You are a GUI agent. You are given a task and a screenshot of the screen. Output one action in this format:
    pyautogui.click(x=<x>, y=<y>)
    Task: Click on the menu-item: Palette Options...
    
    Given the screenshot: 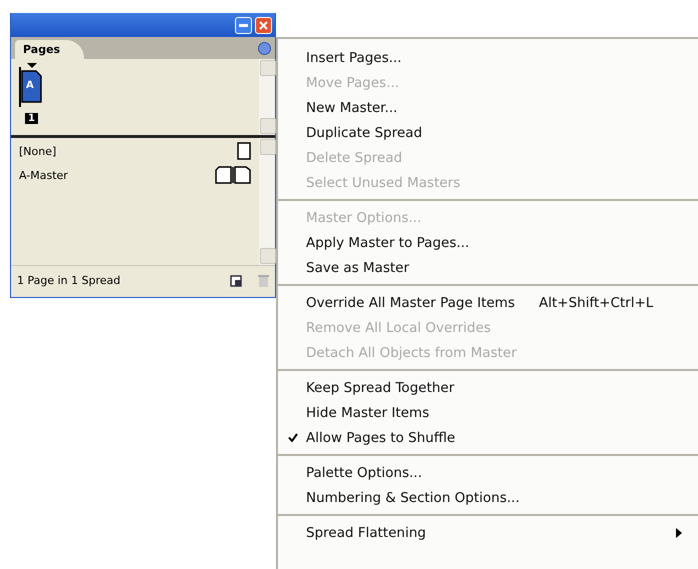 What is the action you would take?
    pyautogui.click(x=488, y=472)
    